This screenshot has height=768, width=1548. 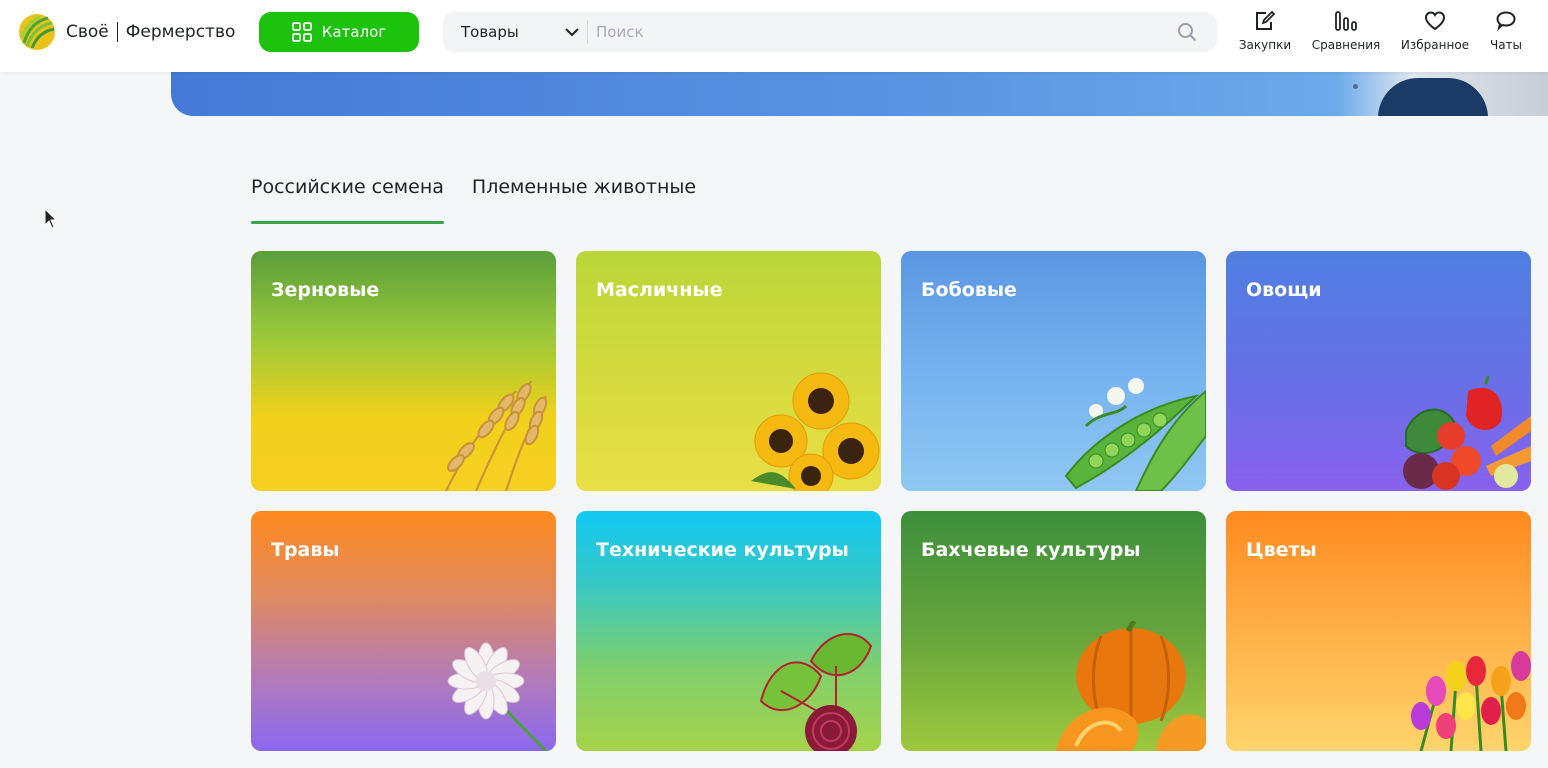 I want to click on category-card-vegetables: Овощи, so click(x=1378, y=371).